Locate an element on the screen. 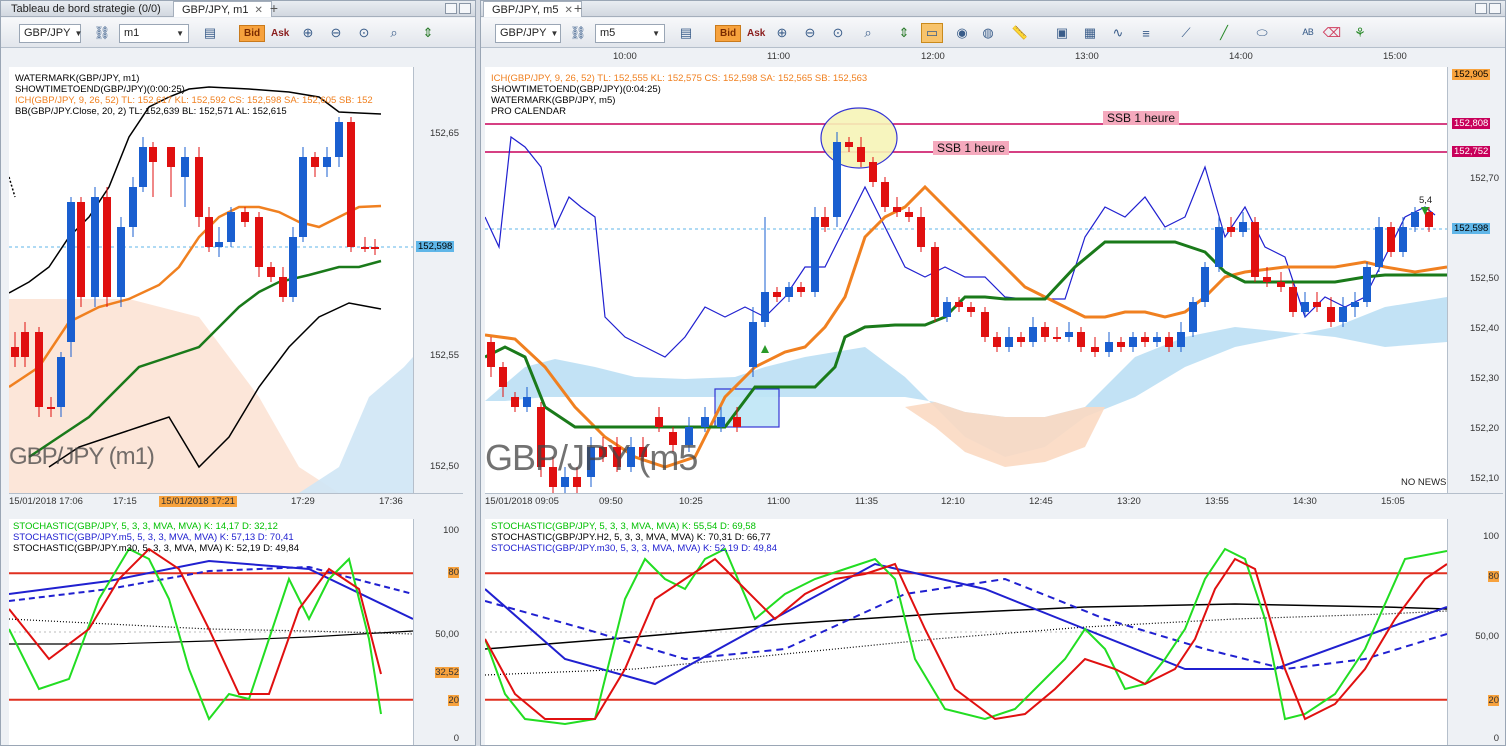 Image resolution: width=1506 pixels, height=746 pixels. right-tab-bar: GBP/JPY, m5 ✕ + is located at coordinates (993, 9).